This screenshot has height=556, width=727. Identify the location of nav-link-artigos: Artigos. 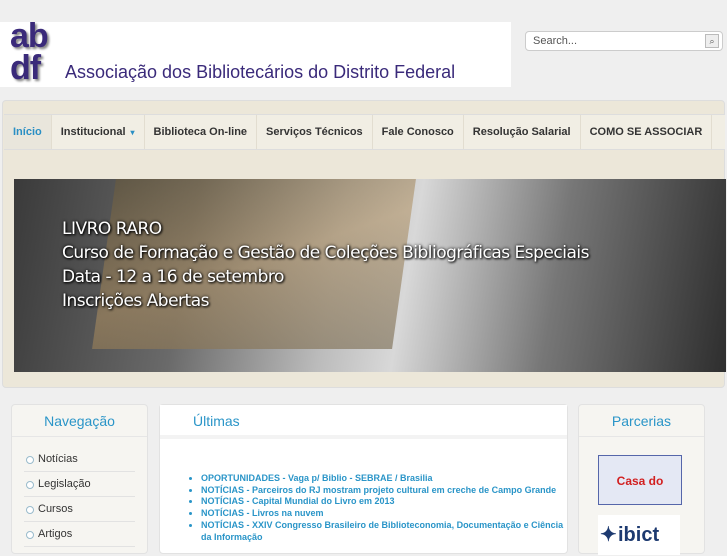
(79, 534).